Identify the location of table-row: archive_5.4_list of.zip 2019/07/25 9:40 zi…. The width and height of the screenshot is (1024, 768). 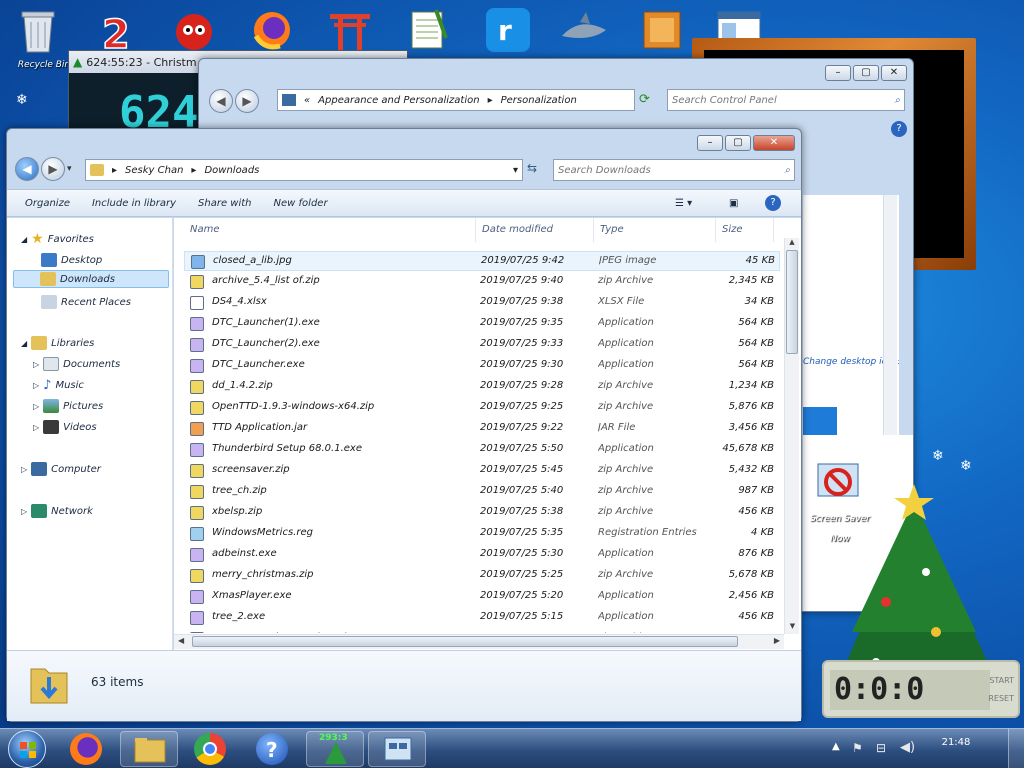
(482, 282).